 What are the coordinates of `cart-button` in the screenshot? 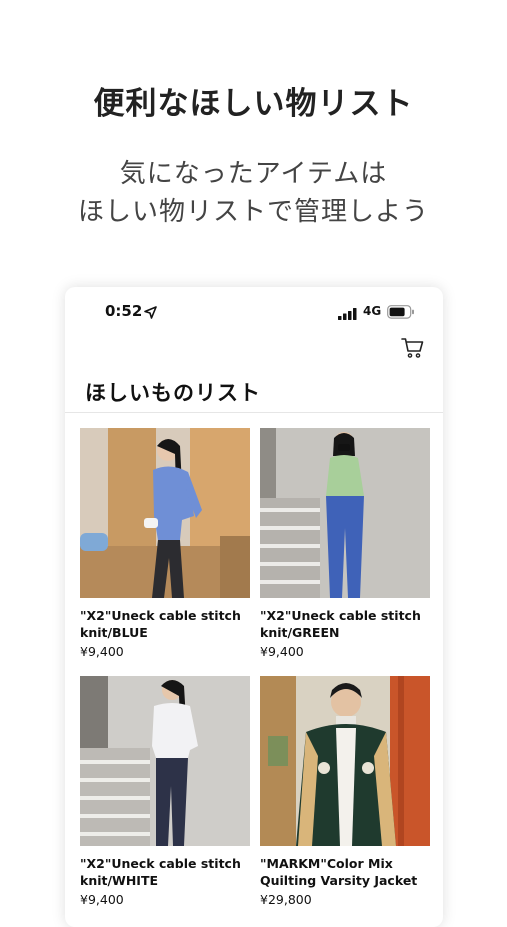 It's located at (414, 349).